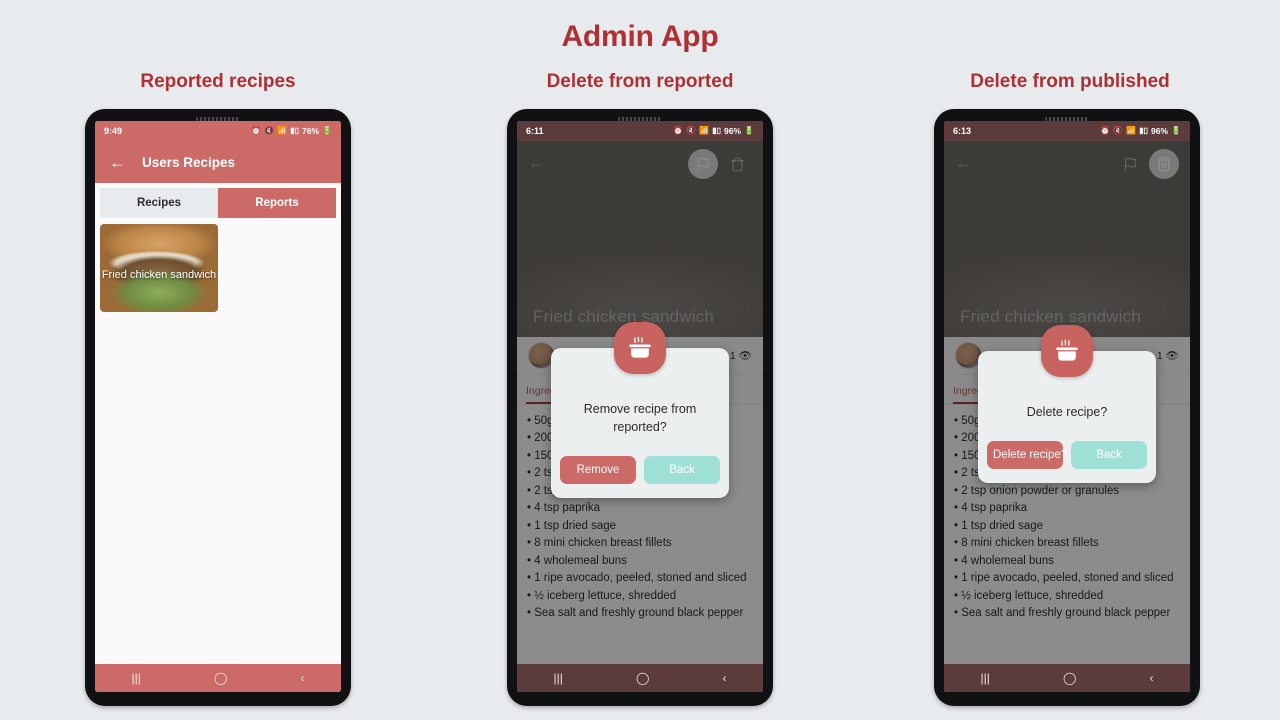 This screenshot has height=720, width=1280. I want to click on app-bar-title: Users Recipes, so click(189, 162).